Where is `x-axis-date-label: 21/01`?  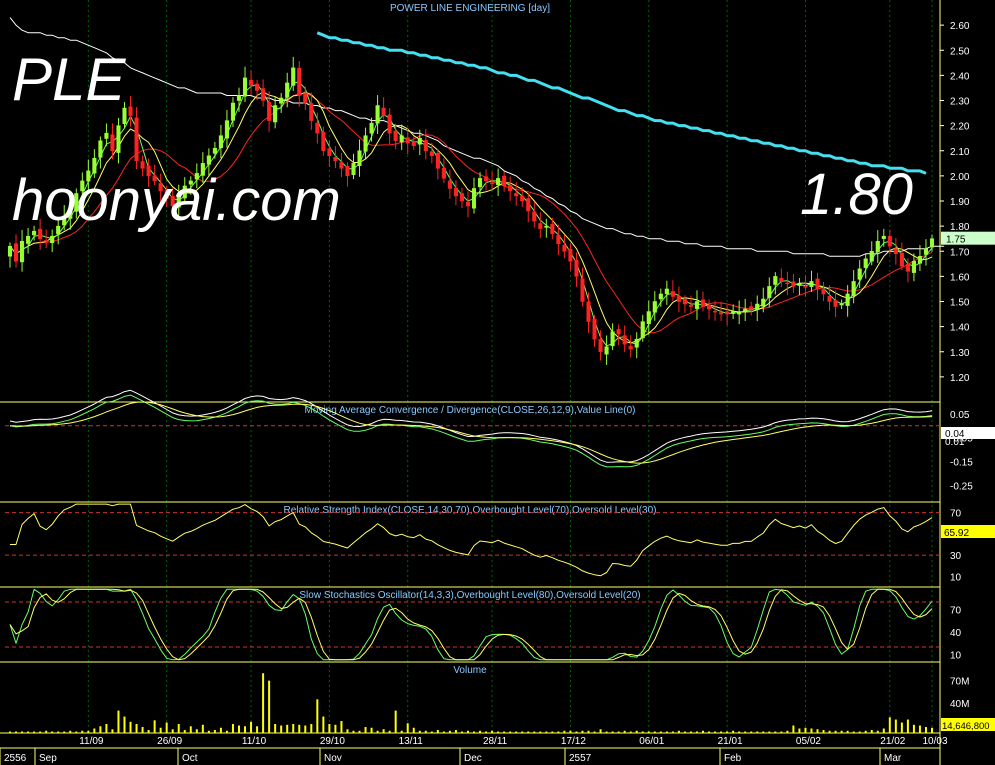
x-axis-date-label: 21/01 is located at coordinates (730, 741).